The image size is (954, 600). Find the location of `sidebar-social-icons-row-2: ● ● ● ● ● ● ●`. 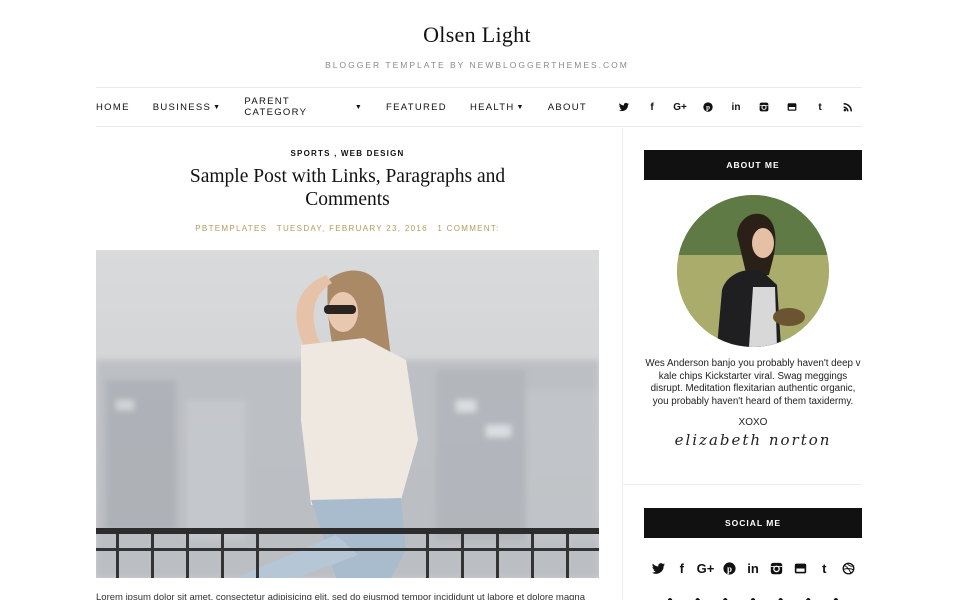

sidebar-social-icons-row-2: ● ● ● ● ● ● ● is located at coordinates (753, 597).